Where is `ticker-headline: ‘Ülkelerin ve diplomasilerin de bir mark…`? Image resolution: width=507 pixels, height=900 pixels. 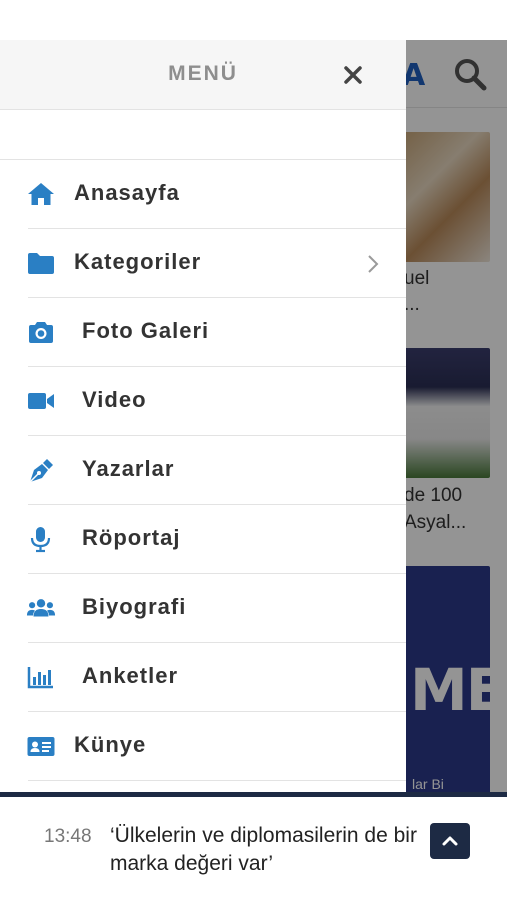
ticker-headline: ‘Ülkelerin ve diplomasilerin de bir mark… is located at coordinates (270, 850).